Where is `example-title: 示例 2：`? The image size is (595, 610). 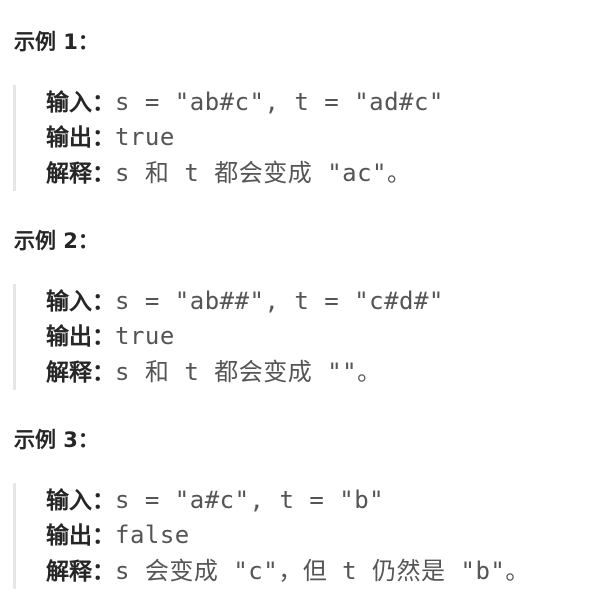
example-title: 示例 2： is located at coordinates (56, 241).